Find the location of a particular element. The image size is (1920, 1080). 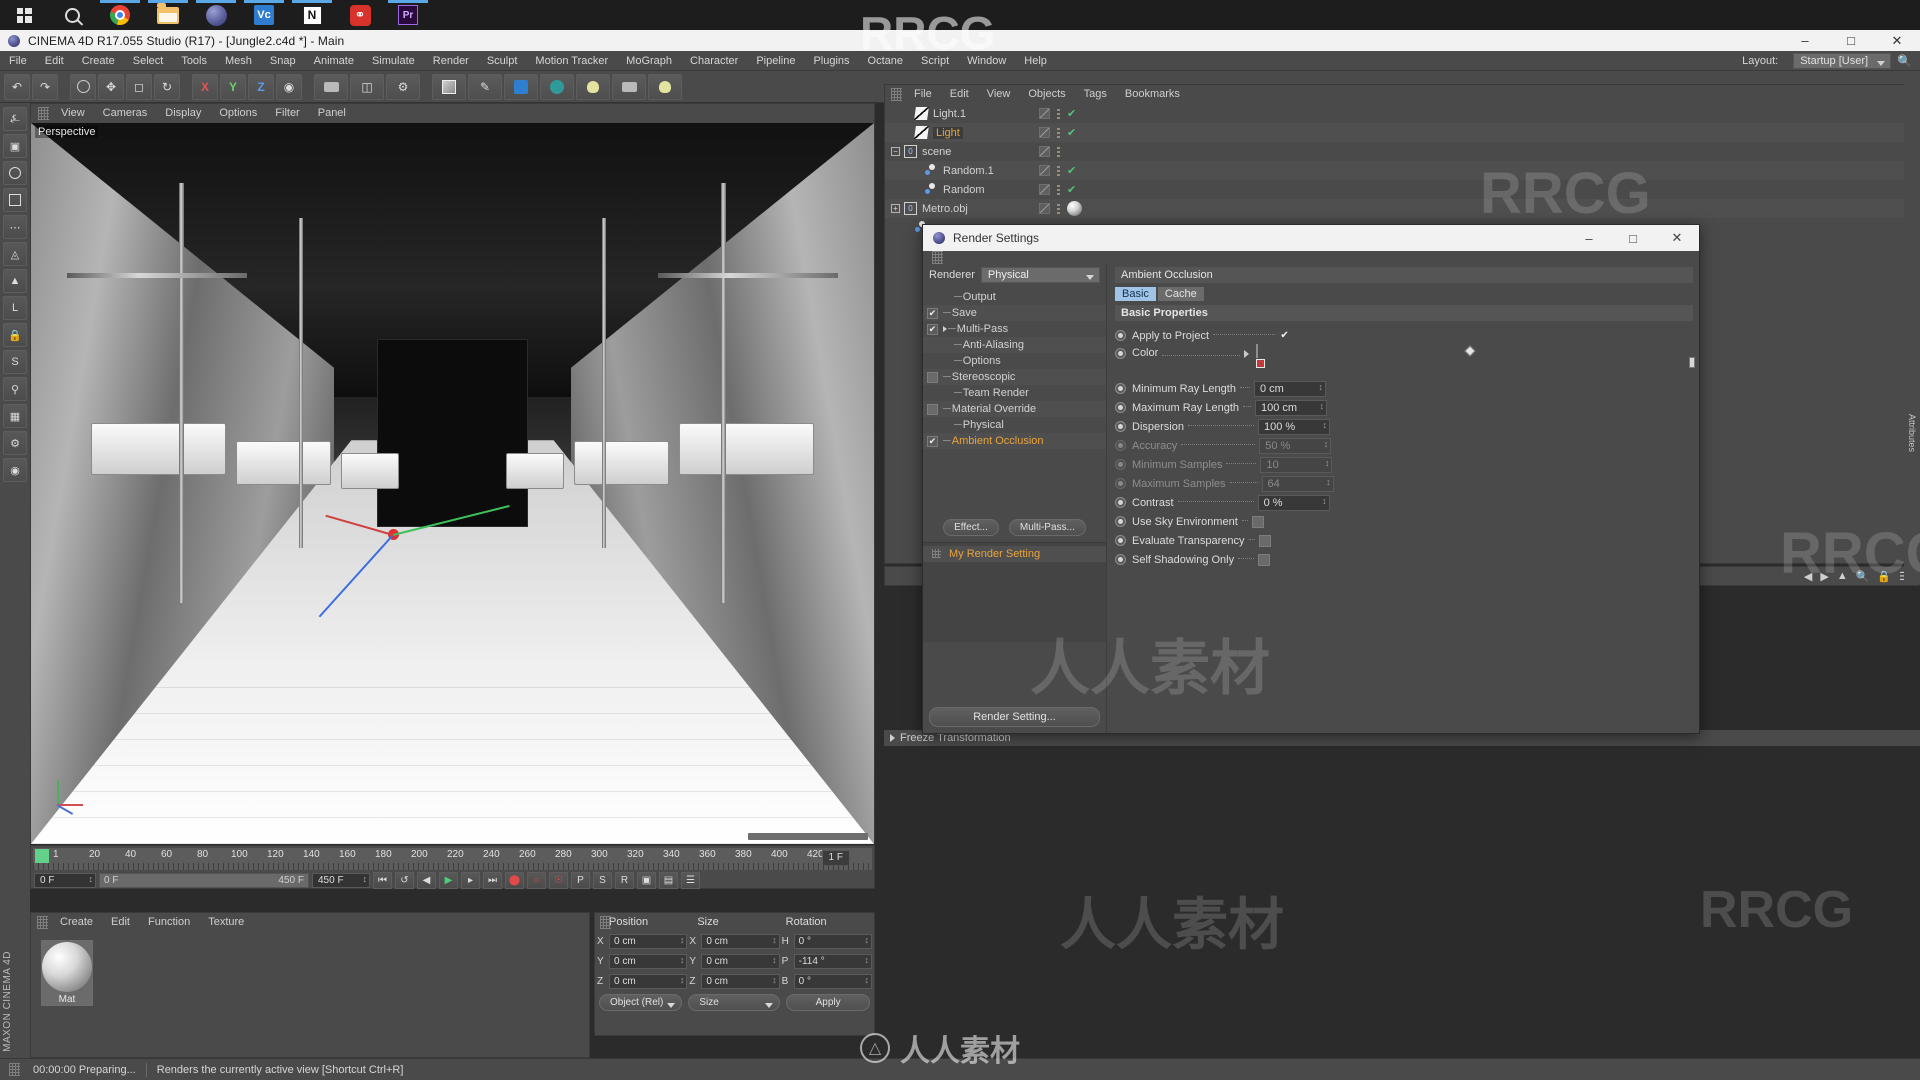

cinema4d-button is located at coordinates (216, 15).